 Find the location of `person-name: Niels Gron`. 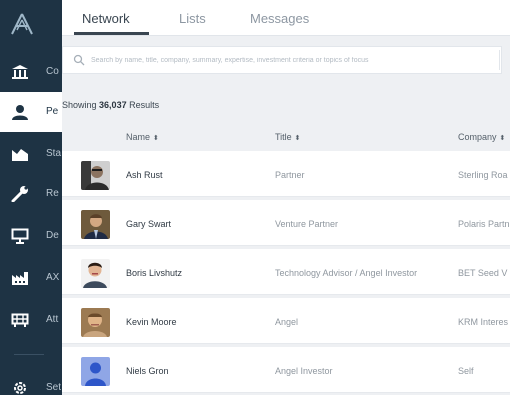

person-name: Niels Gron is located at coordinates (196, 371).